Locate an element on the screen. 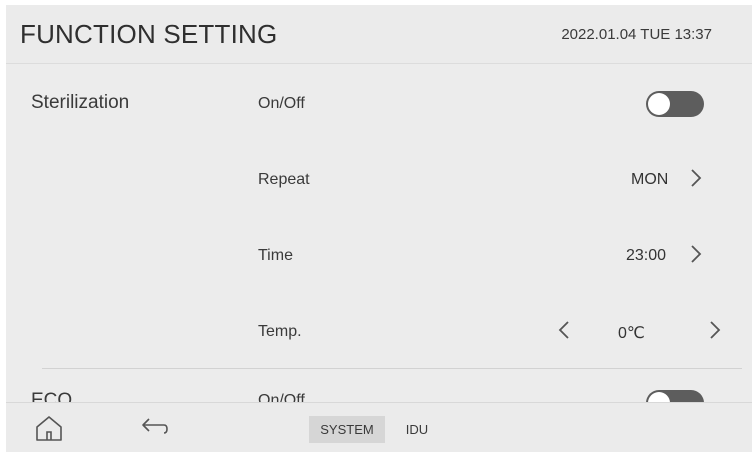 The width and height of the screenshot is (756, 457). header-bar: FUNCTION SETTING 2022.01.04 TUE 13:37 is located at coordinates (379, 34).